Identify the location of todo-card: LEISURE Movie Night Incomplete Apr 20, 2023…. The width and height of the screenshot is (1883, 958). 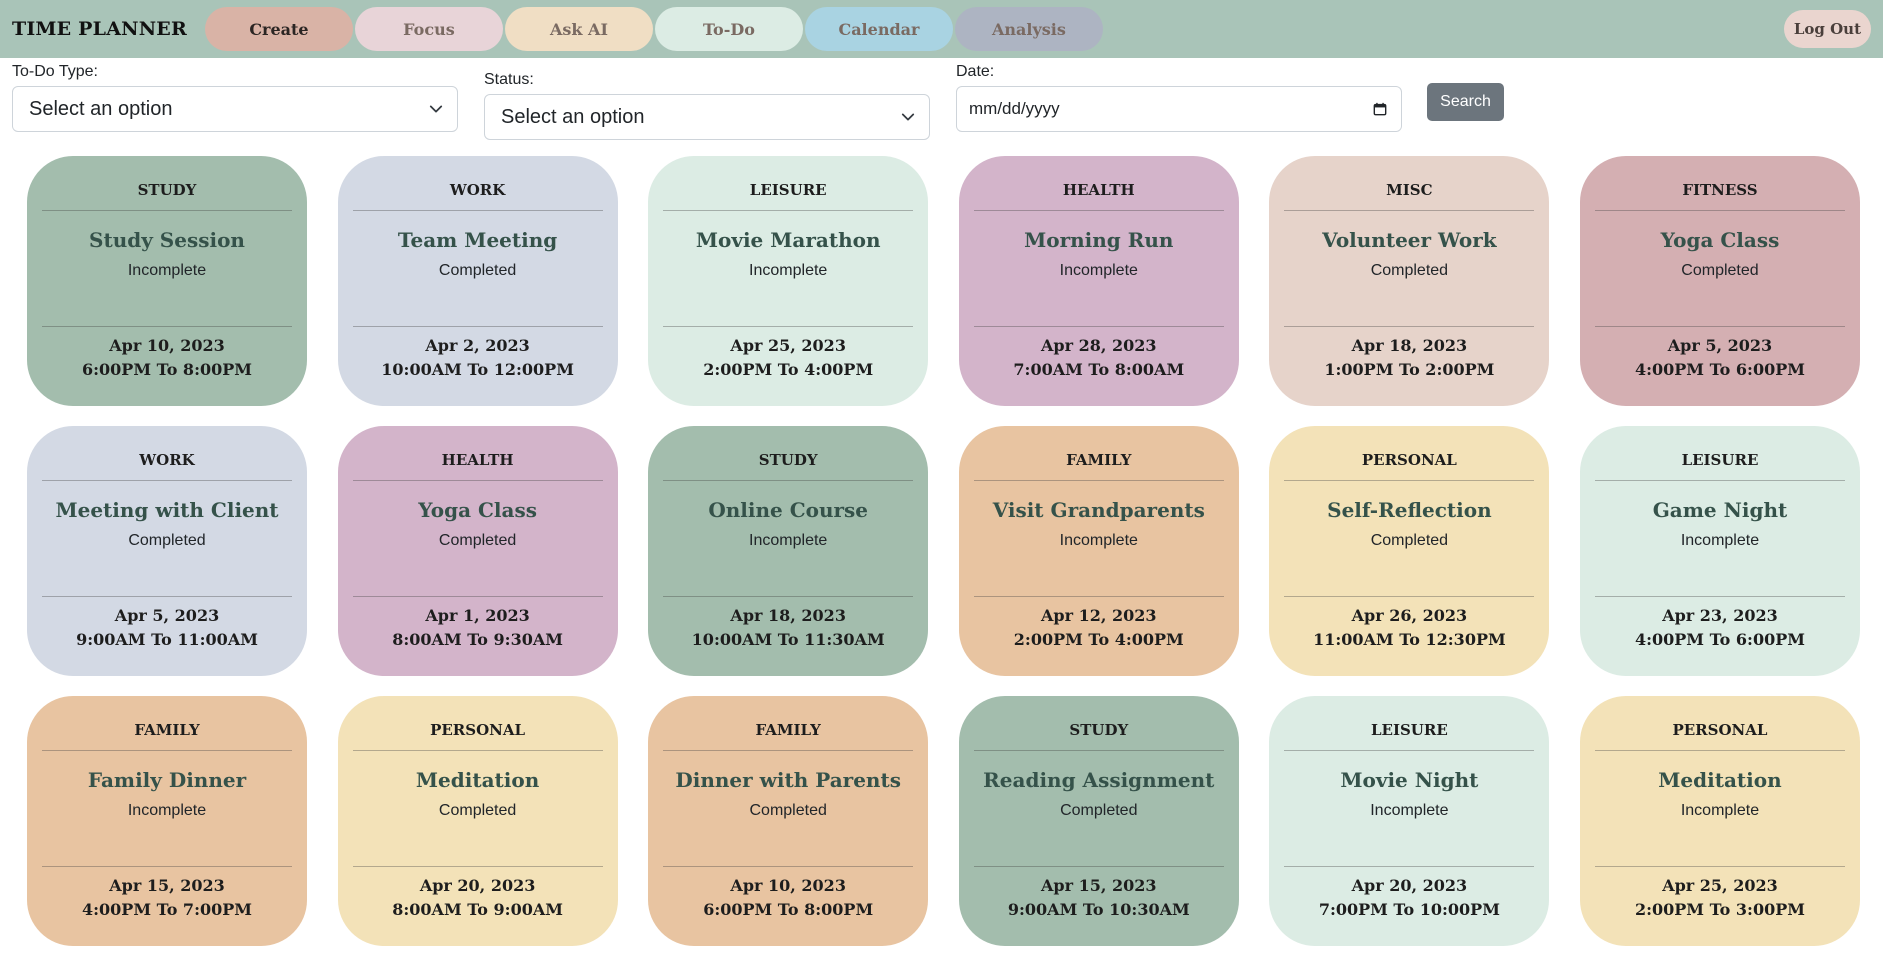
(1409, 821).